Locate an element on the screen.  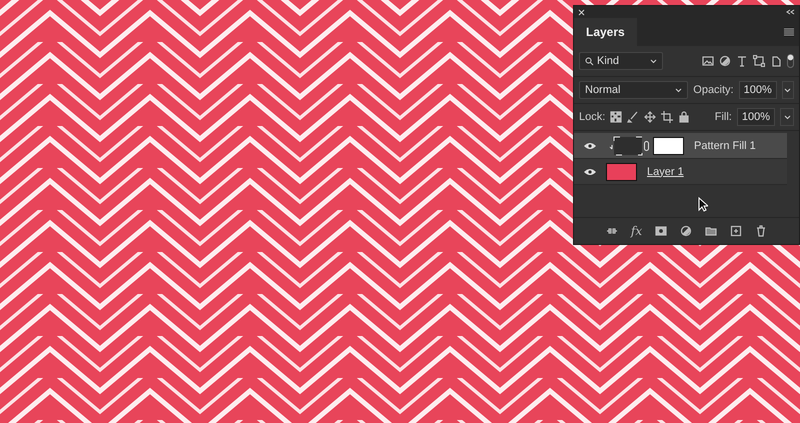
lock-icon is located at coordinates (684, 117).